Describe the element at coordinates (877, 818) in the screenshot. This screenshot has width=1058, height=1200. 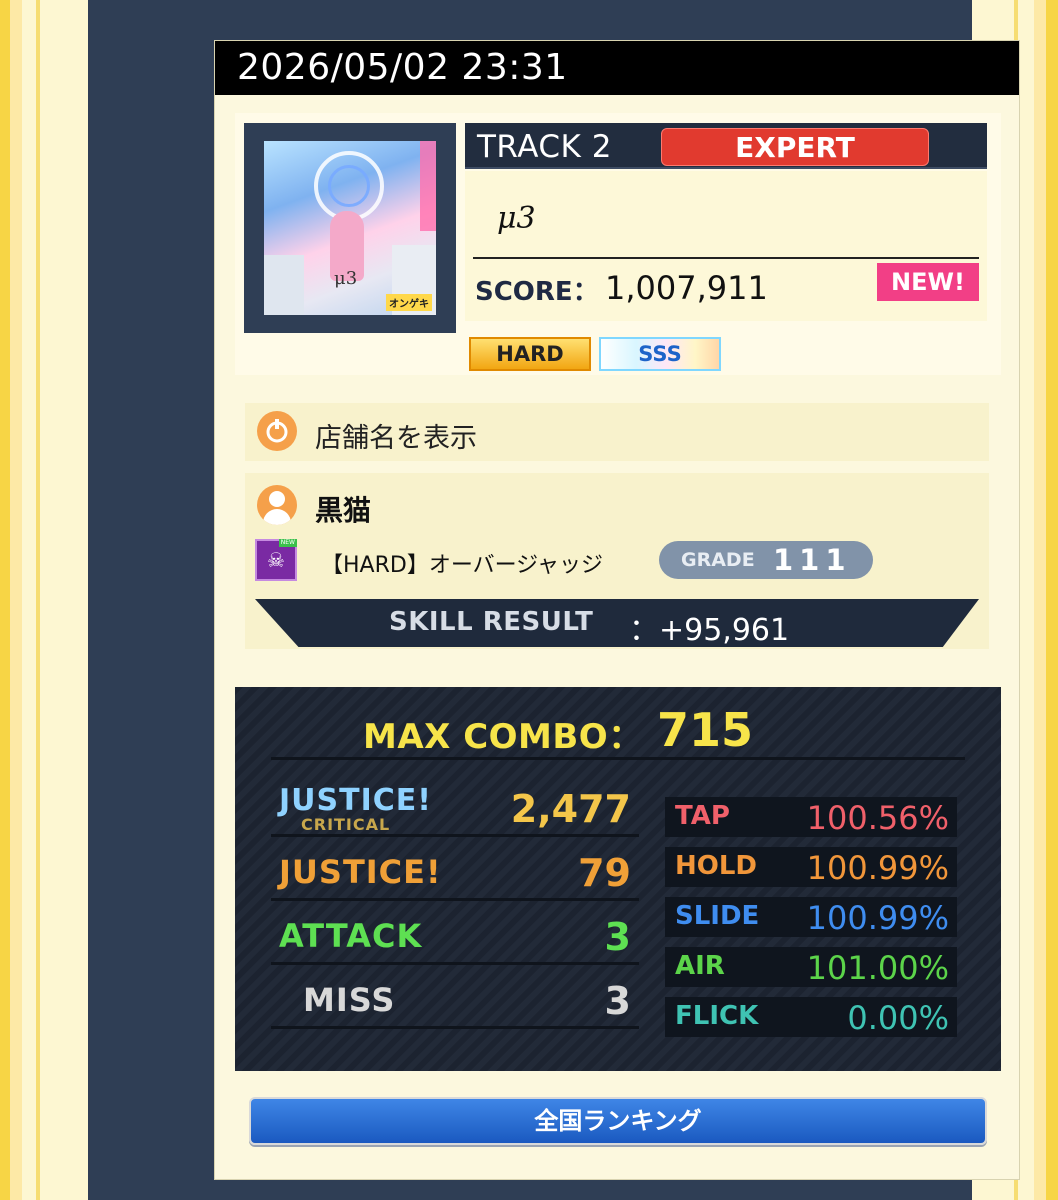
I see `rate-value: 100.56%` at that location.